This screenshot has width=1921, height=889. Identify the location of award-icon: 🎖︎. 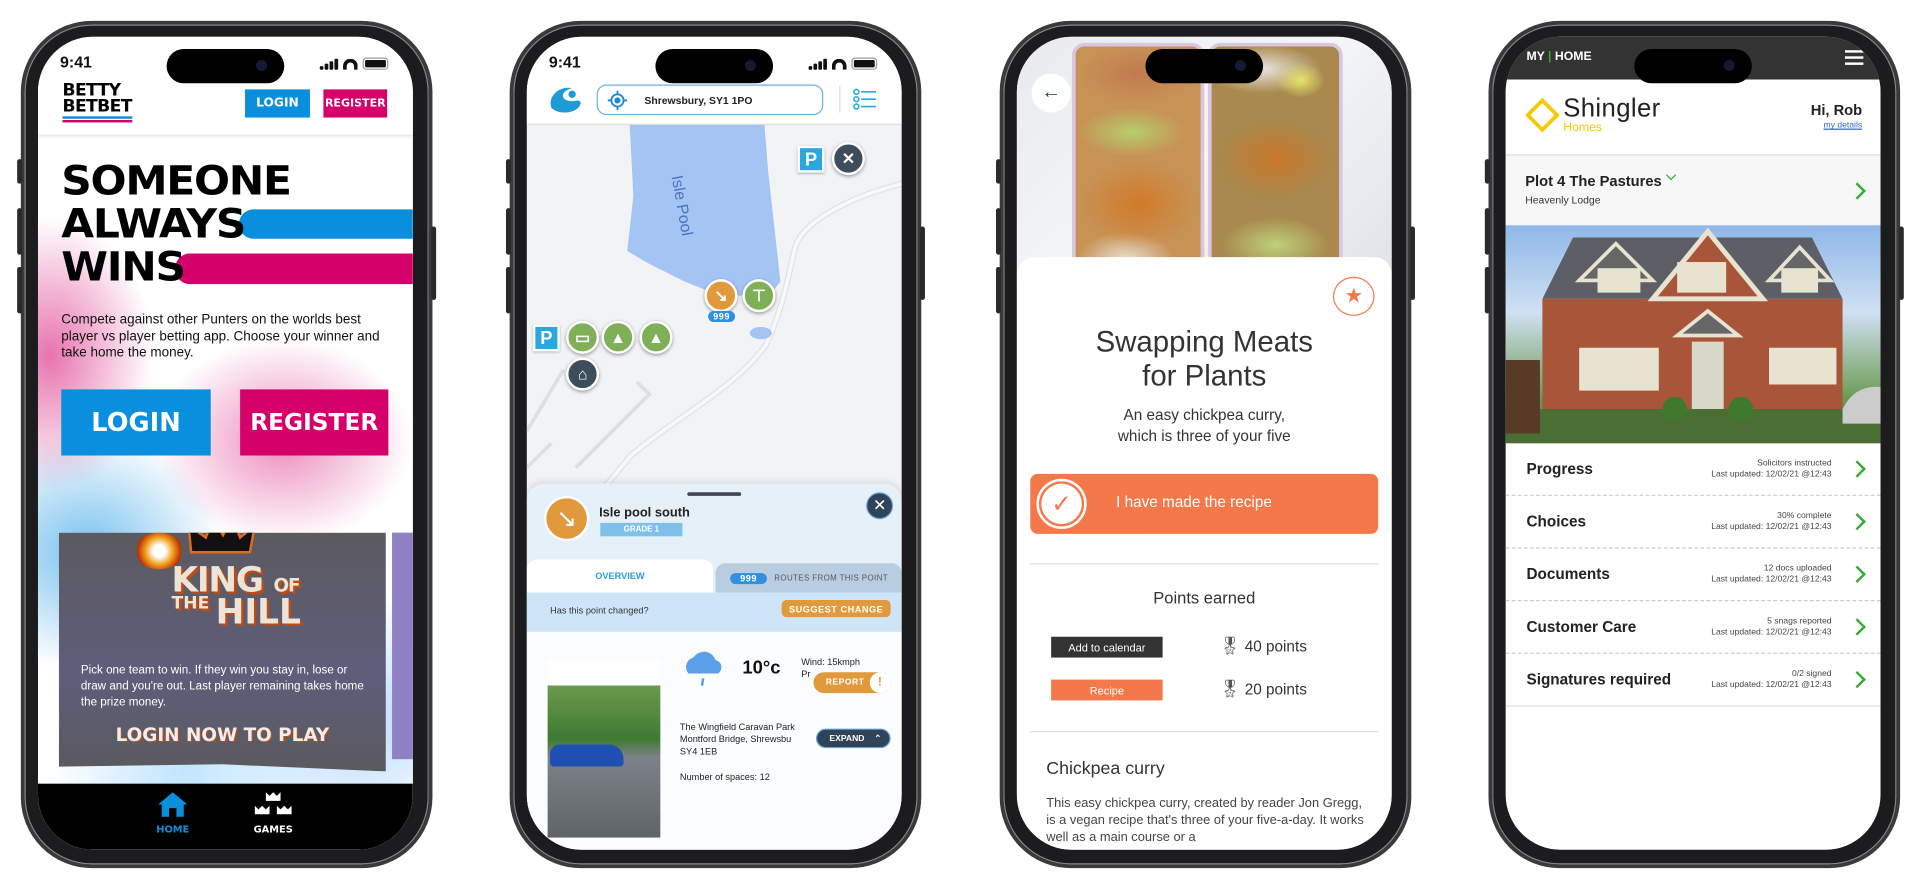
(1229, 645).